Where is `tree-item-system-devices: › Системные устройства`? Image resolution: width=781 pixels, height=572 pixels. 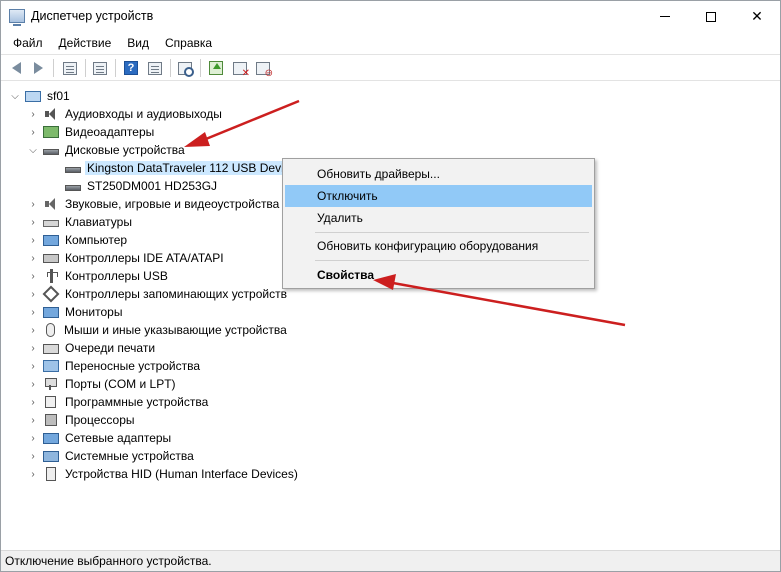
tree-item-system-devices: › Системные устройства is located at coordinates (111, 456).